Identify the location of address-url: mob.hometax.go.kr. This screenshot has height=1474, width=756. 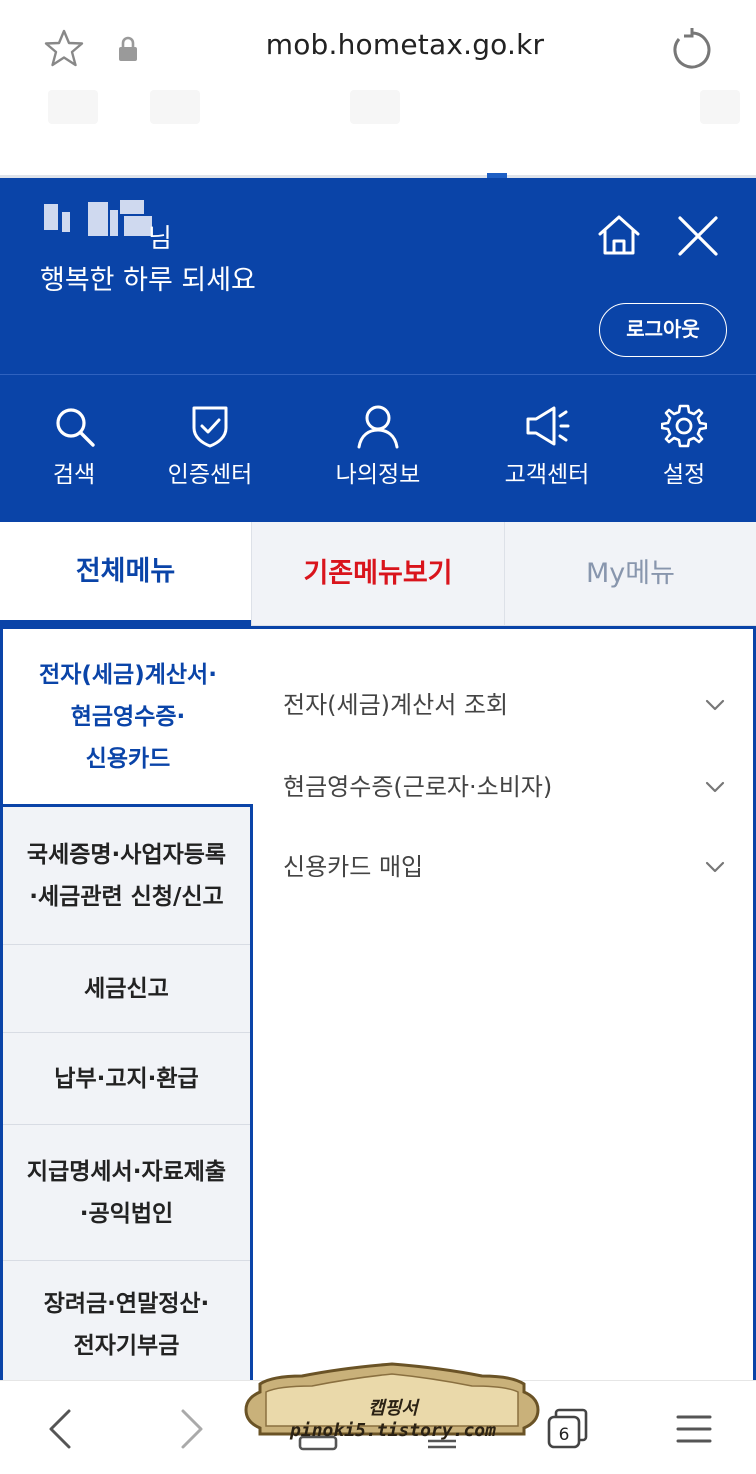
(405, 44).